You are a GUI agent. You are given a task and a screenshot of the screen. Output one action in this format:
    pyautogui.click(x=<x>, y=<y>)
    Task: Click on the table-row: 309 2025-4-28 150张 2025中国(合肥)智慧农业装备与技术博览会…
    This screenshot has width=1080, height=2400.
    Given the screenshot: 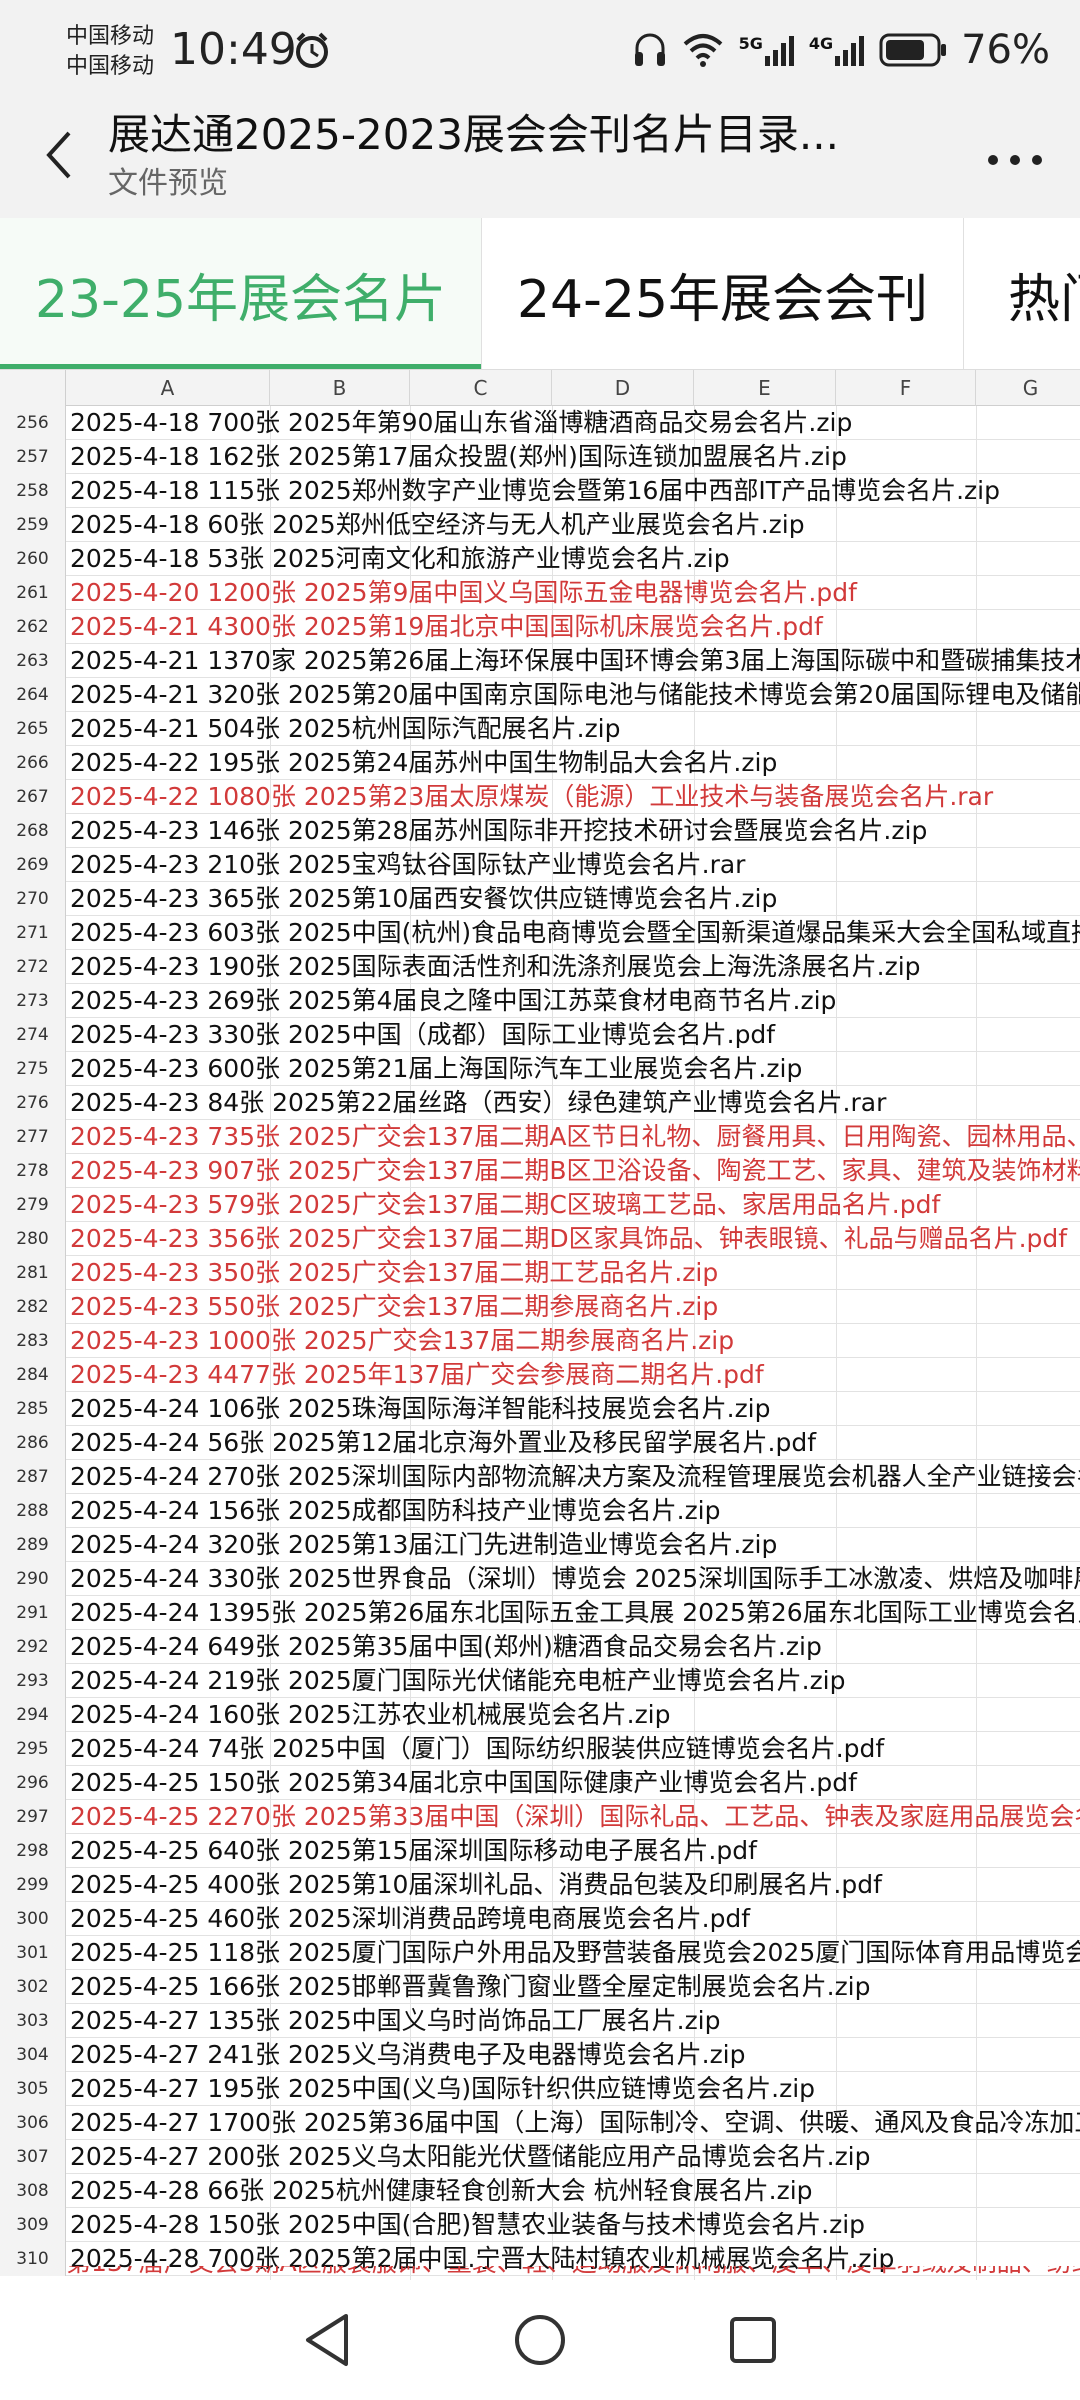 What is the action you would take?
    pyautogui.click(x=540, y=2225)
    